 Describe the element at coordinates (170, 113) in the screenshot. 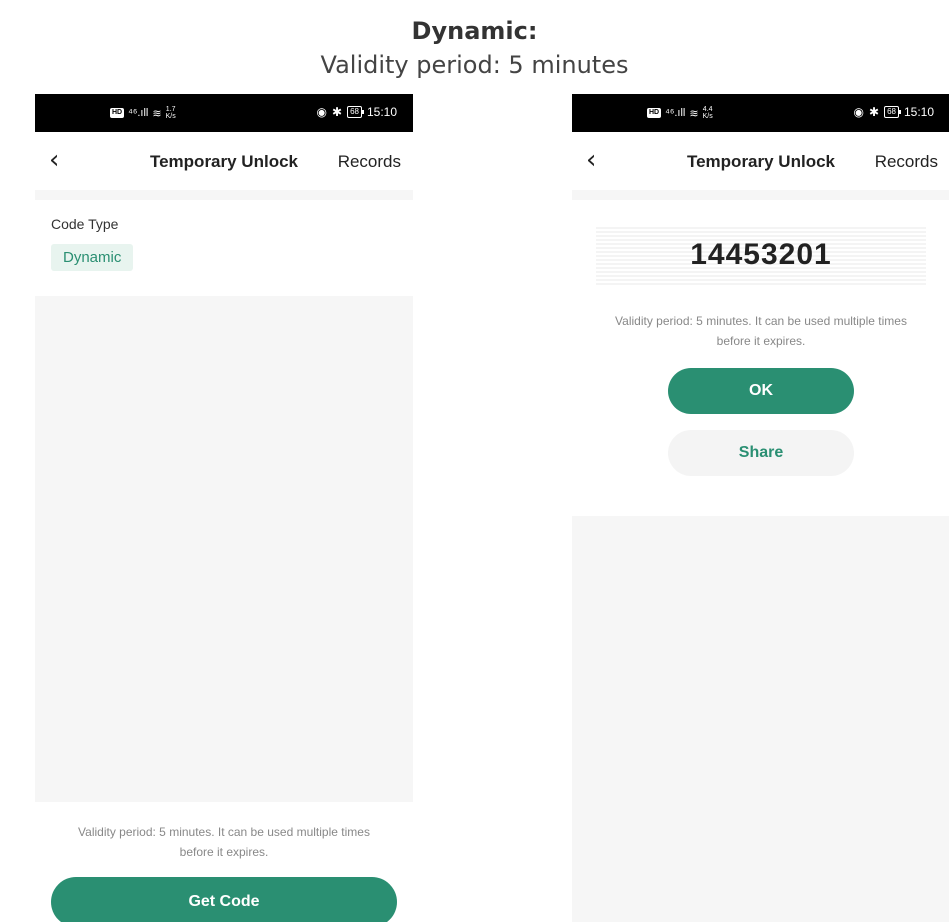

I see `network-speed: 1.7 K/s` at that location.